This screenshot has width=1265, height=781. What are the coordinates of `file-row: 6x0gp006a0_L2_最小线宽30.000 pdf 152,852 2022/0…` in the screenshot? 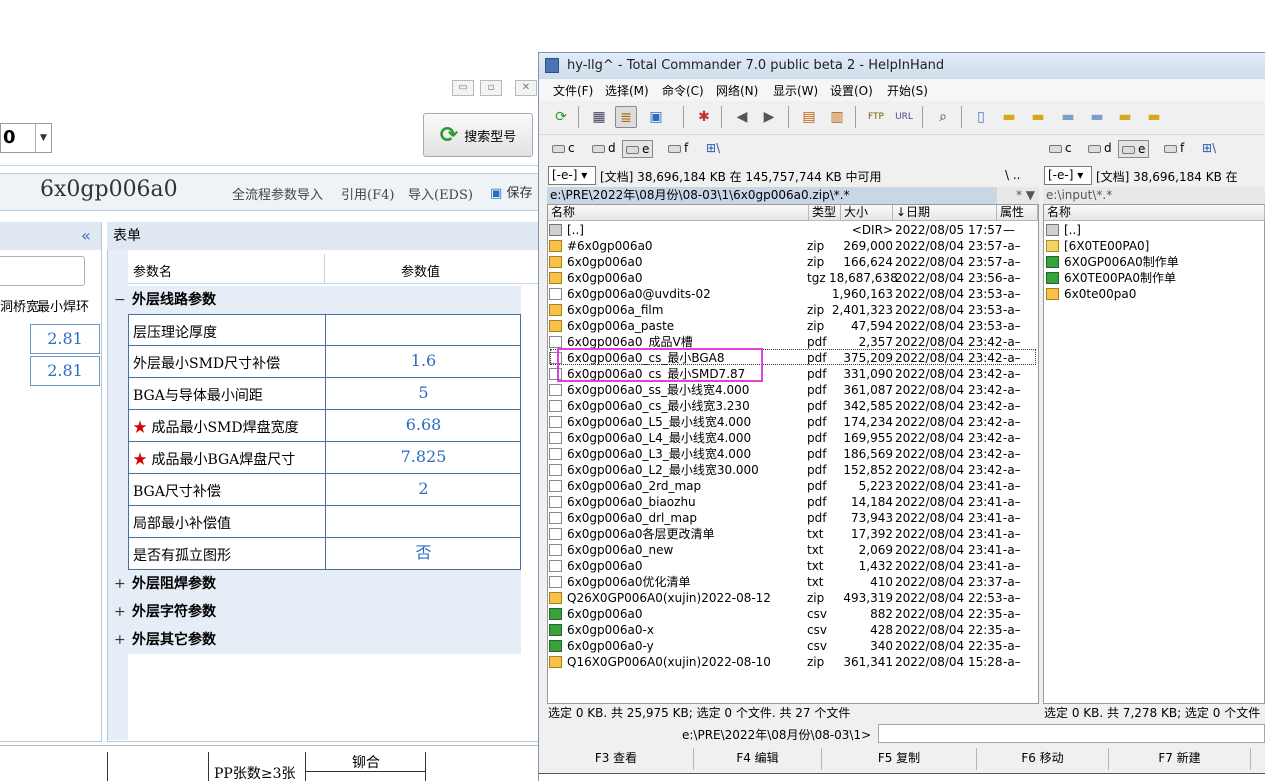 It's located at (793, 470).